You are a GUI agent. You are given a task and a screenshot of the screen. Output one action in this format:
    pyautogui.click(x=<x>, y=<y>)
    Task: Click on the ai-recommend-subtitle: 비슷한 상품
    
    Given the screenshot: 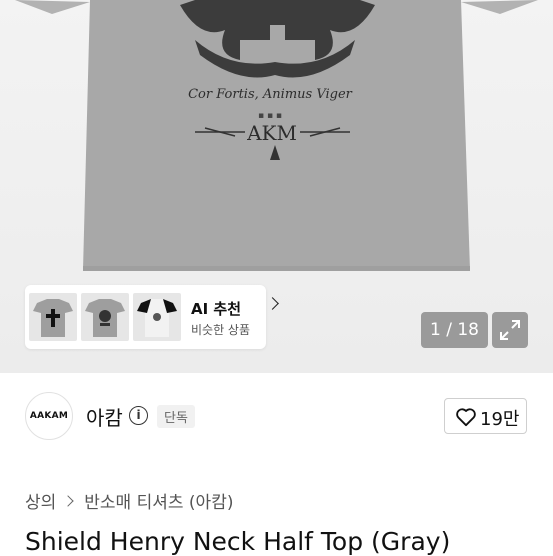 What is the action you would take?
    pyautogui.click(x=221, y=330)
    